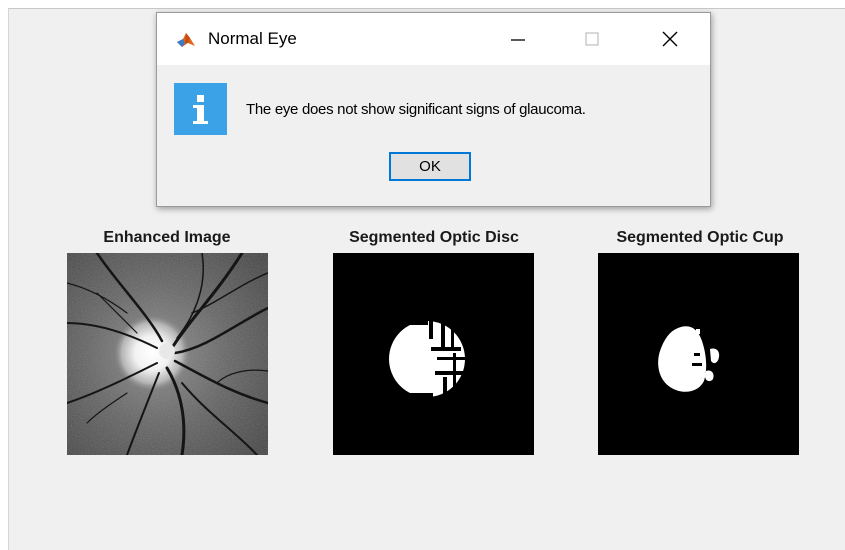 The height and width of the screenshot is (550, 845). What do you see at coordinates (433, 354) in the screenshot?
I see `optic-disc-mask-image` at bounding box center [433, 354].